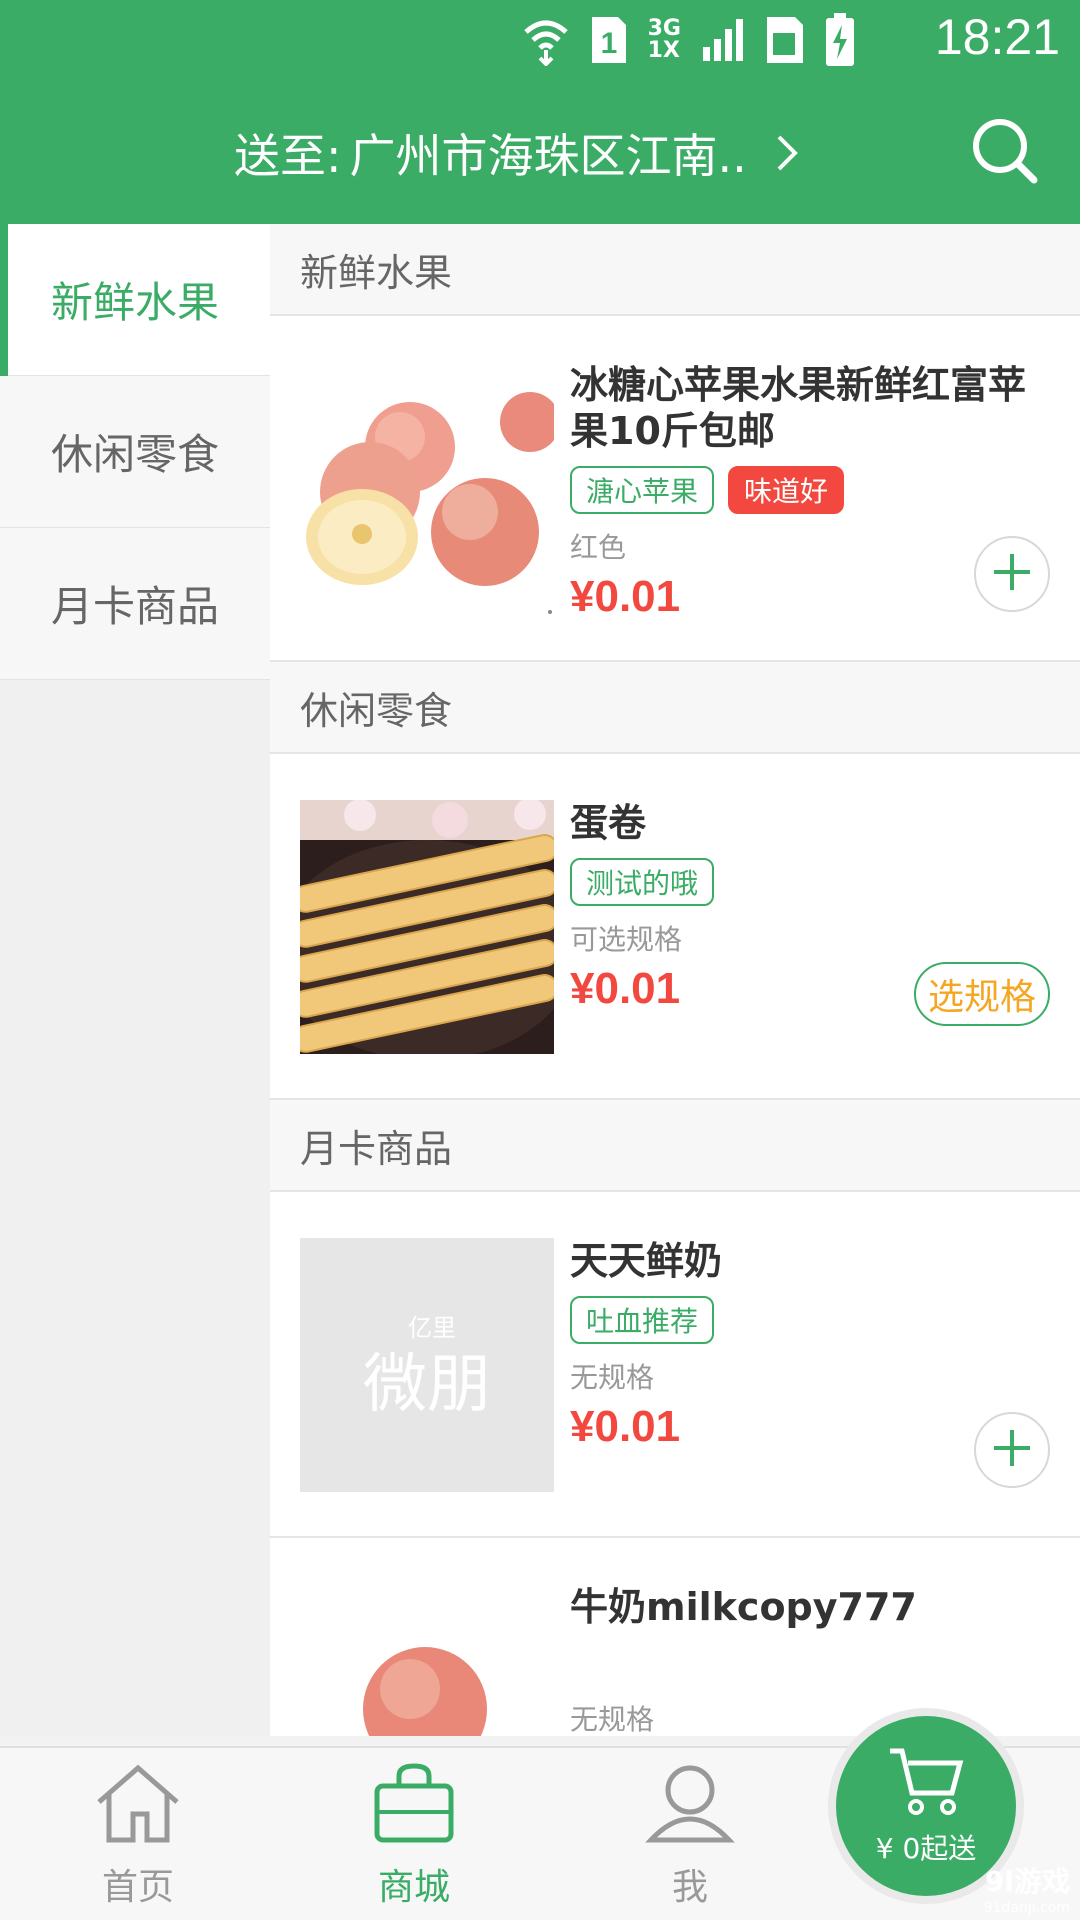  I want to click on svg-text: 亿里, so click(432, 1328).